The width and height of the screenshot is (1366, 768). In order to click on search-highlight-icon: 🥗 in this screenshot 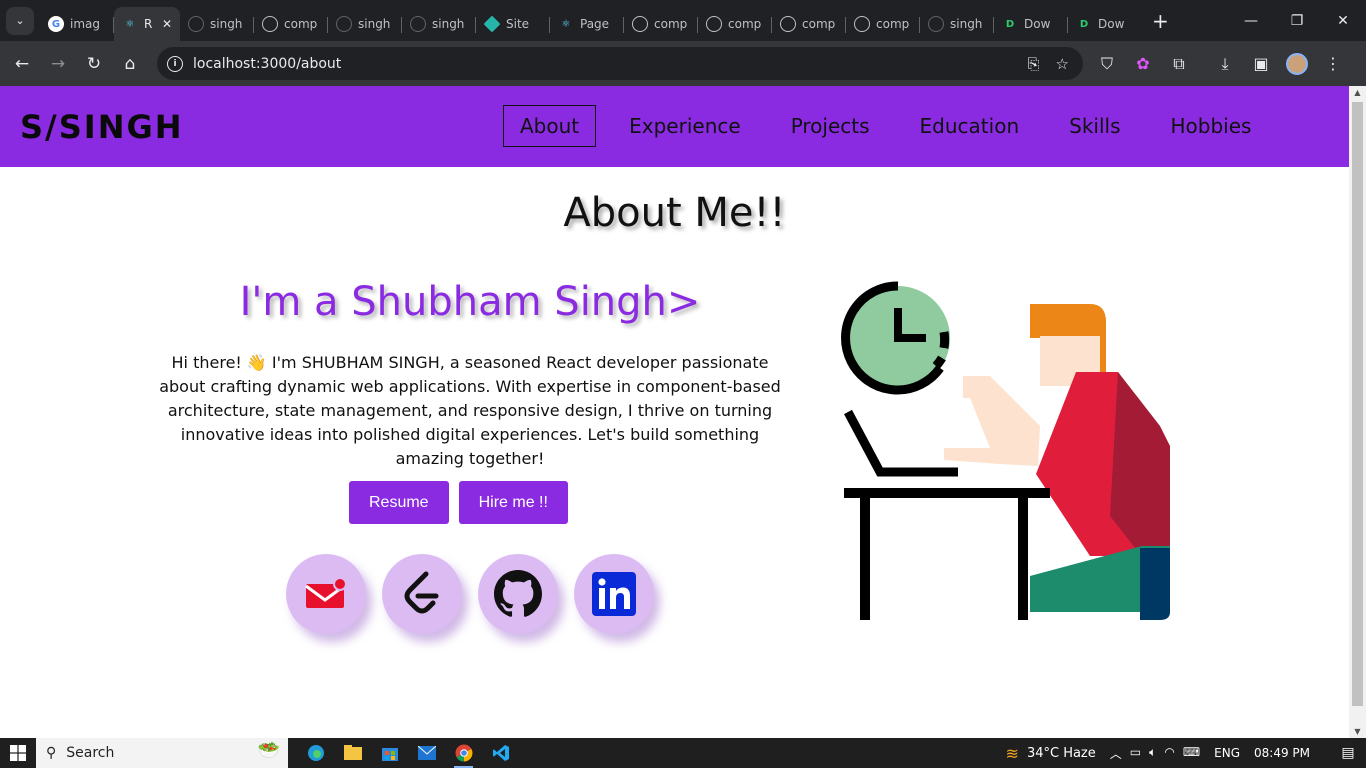, I will do `click(268, 750)`.